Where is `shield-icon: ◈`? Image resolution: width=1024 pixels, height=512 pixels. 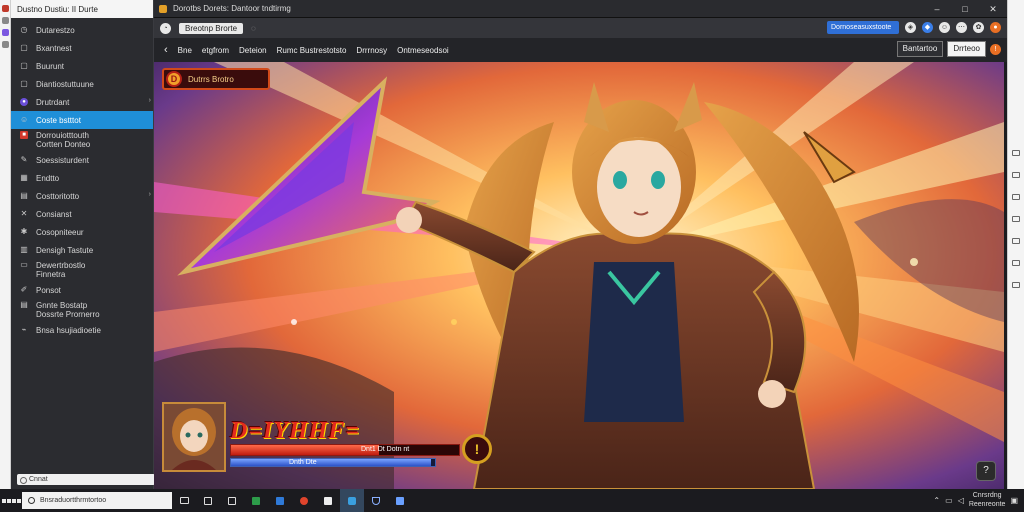
shield-icon: ◈ is located at coordinates (910, 27).